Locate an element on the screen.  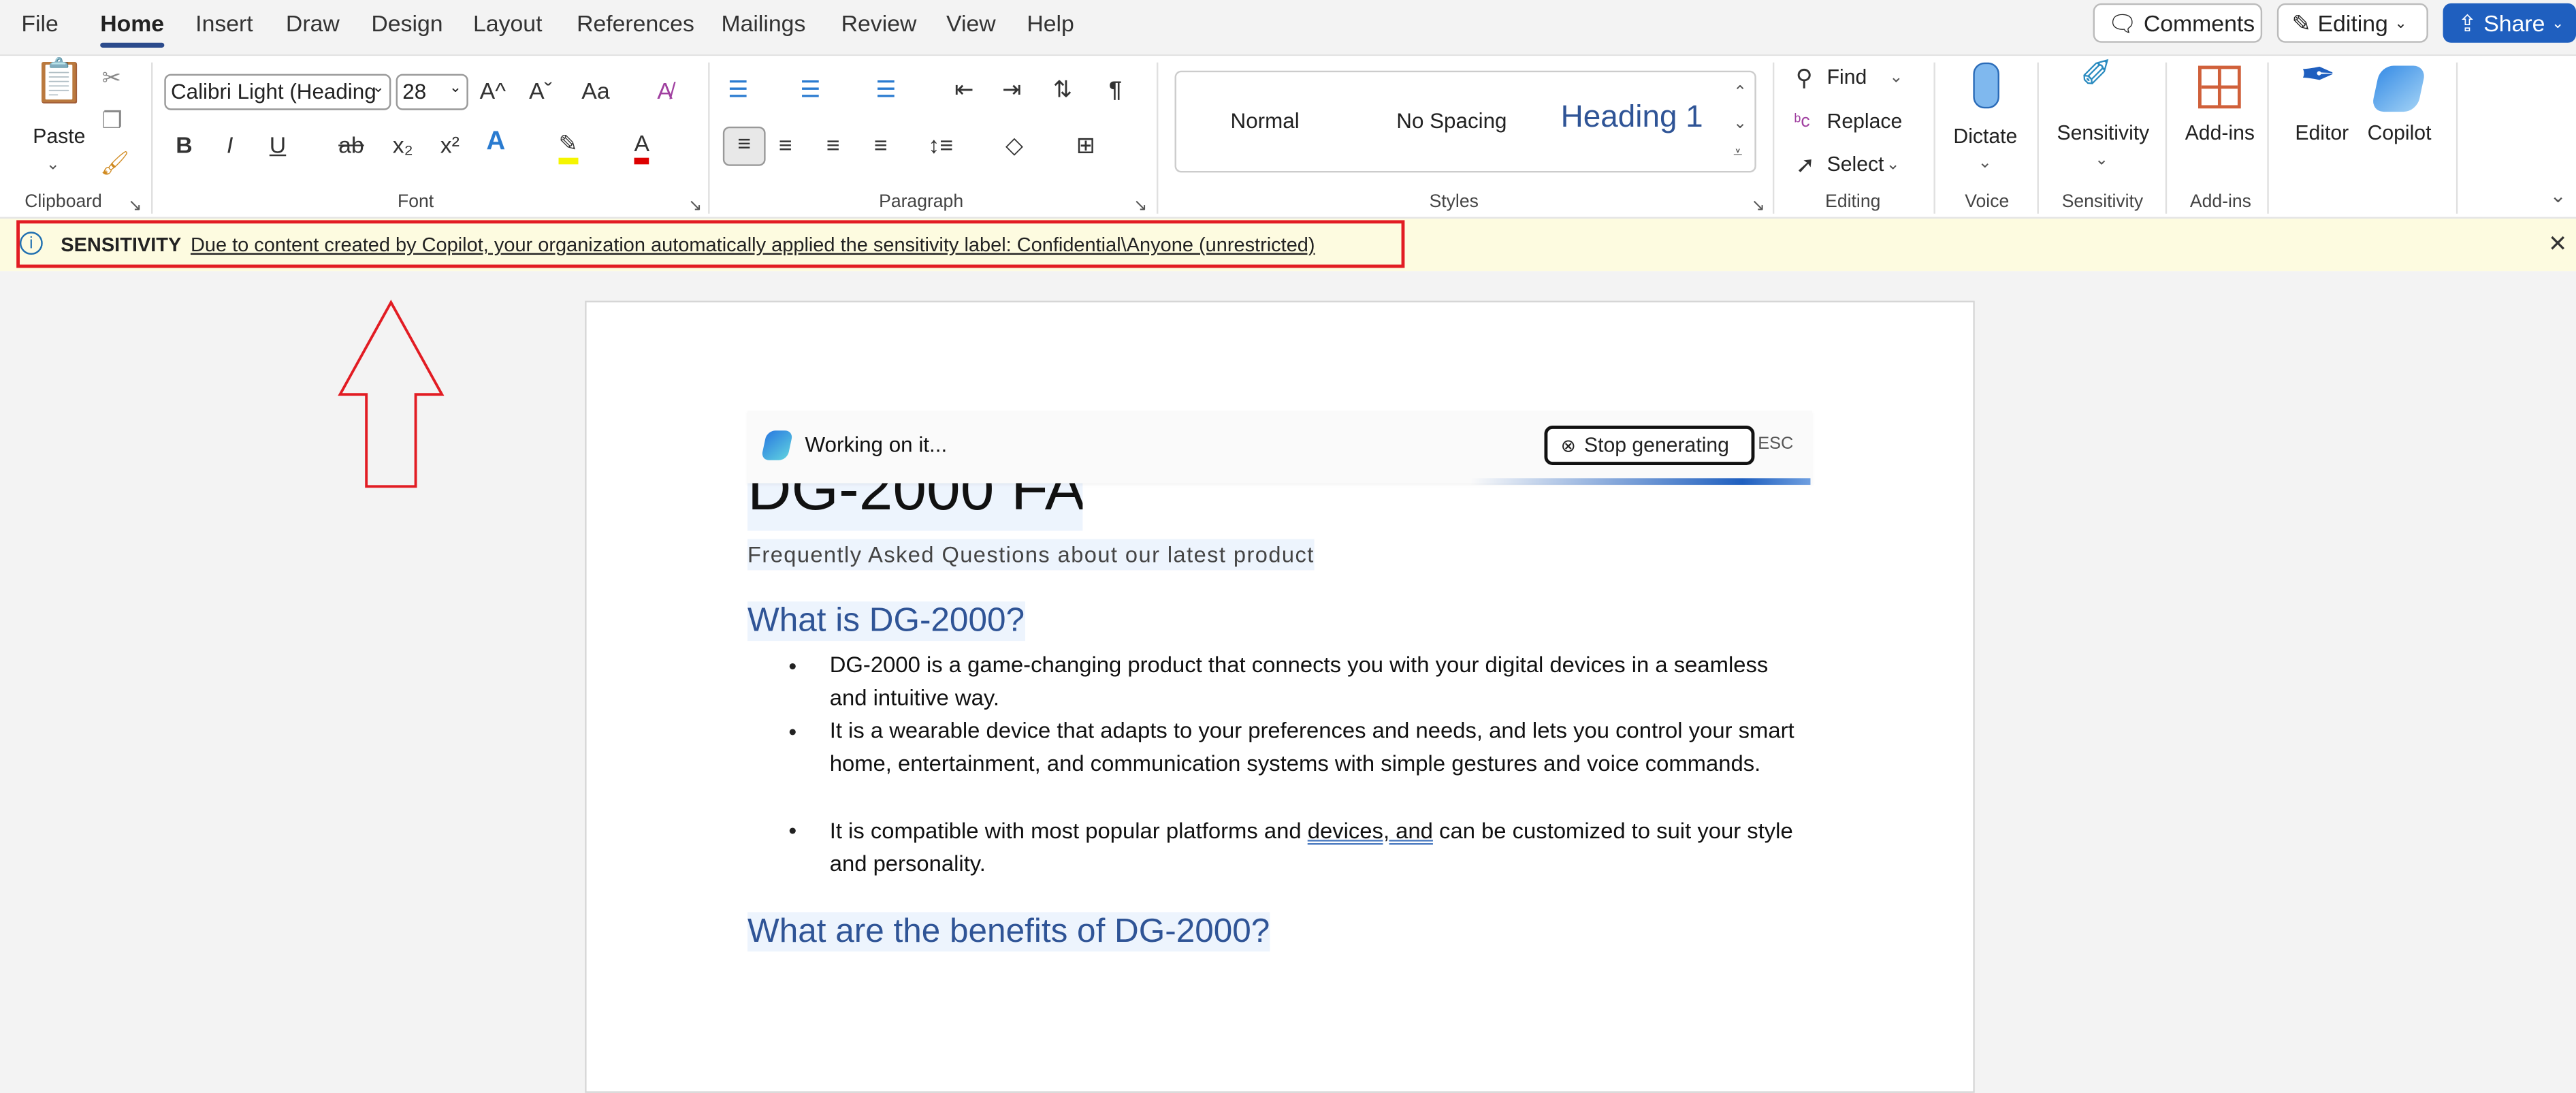
stop-generating-label: Stop generating is located at coordinates (1656, 446).